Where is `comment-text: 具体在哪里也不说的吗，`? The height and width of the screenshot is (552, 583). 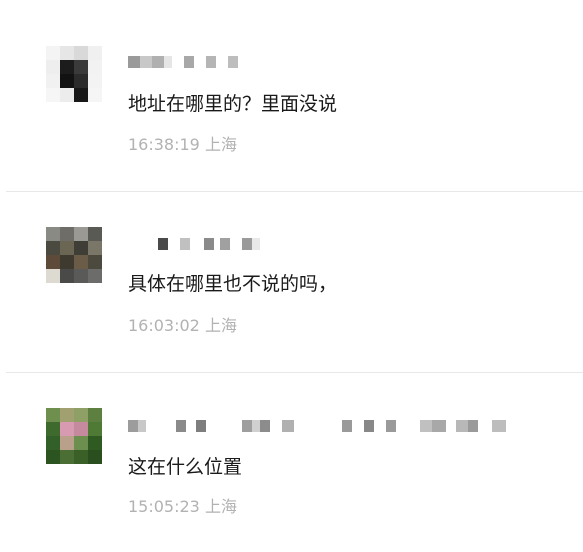
comment-text: 具体在哪里也不说的吗， is located at coordinates (233, 284).